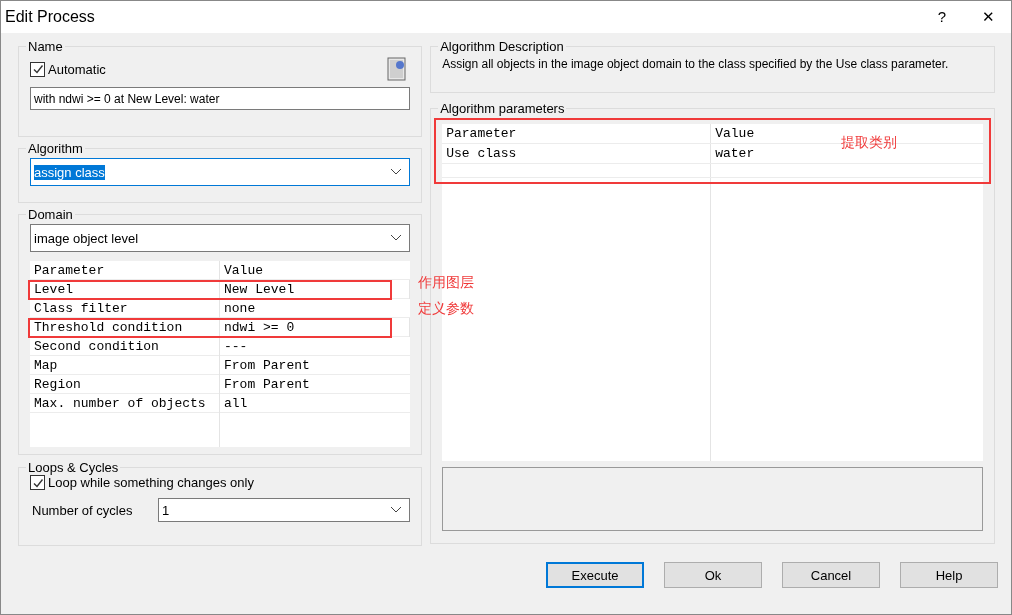 This screenshot has height=615, width=1012. Describe the element at coordinates (446, 283) in the screenshot. I see `annotation-text: 作用图层` at that location.